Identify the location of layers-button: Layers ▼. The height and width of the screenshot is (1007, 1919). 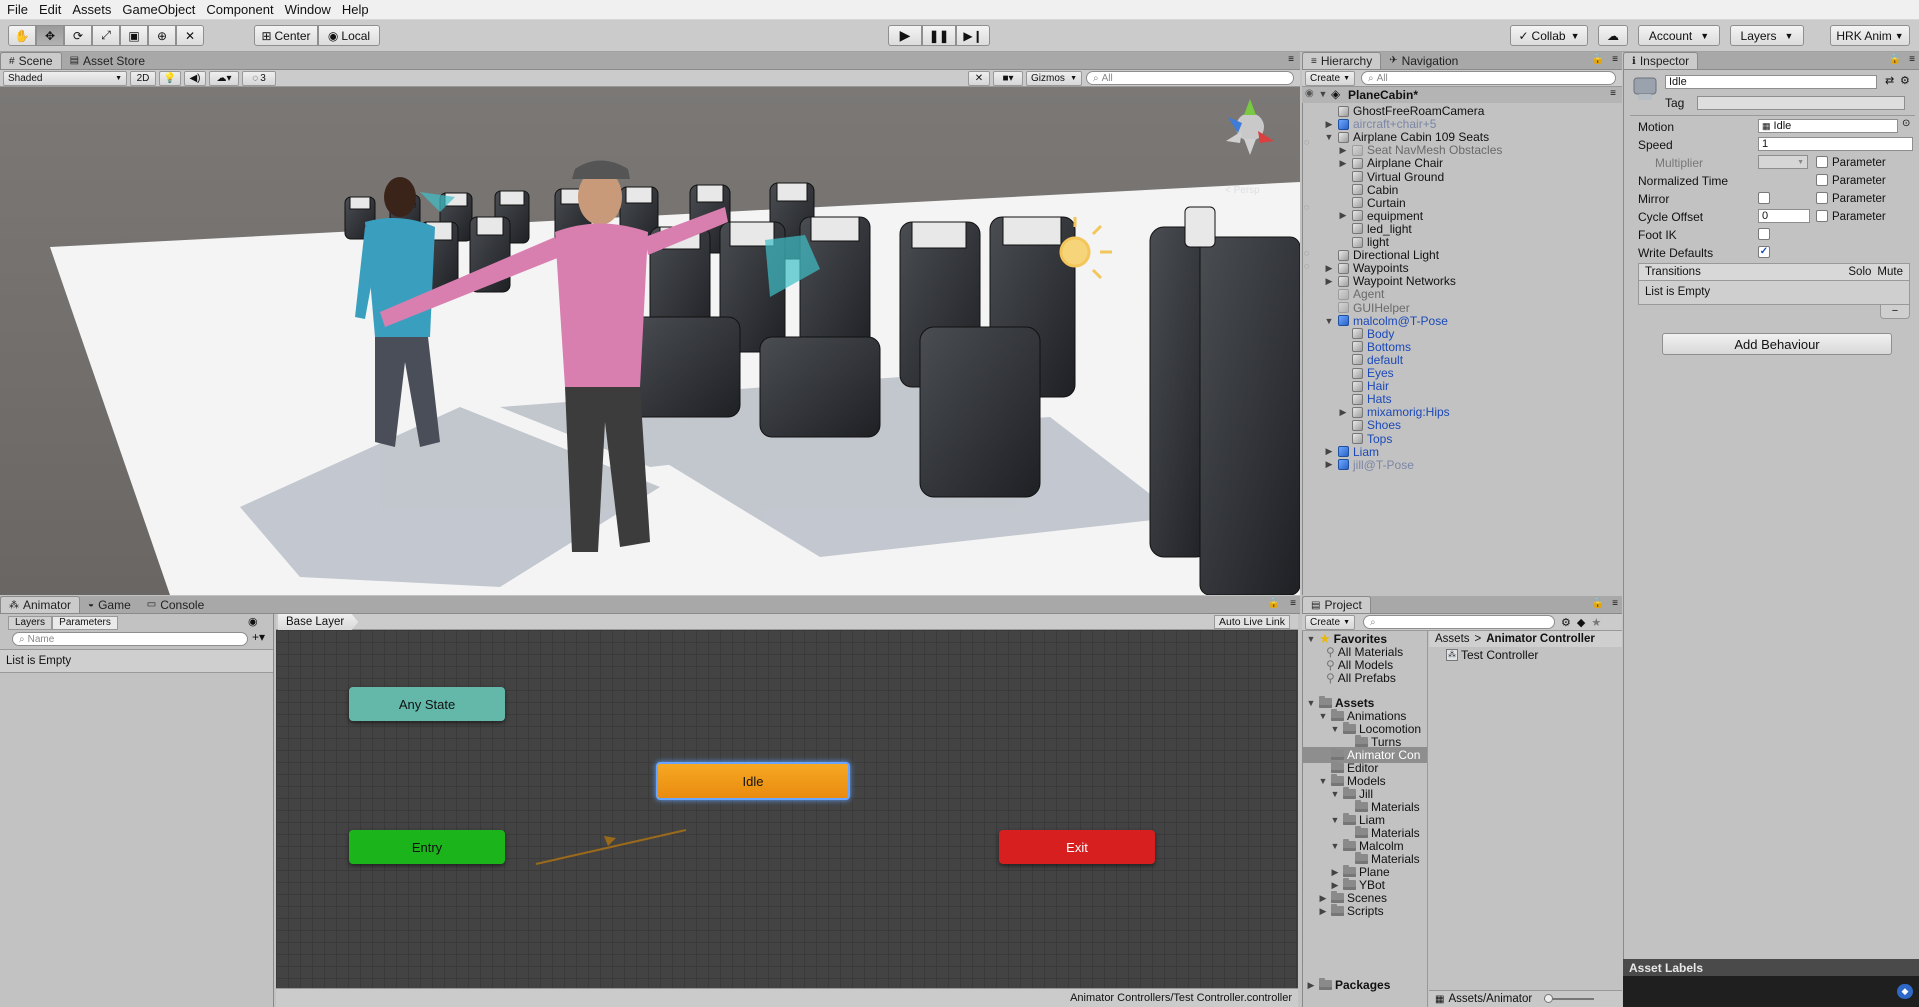
(1767, 35).